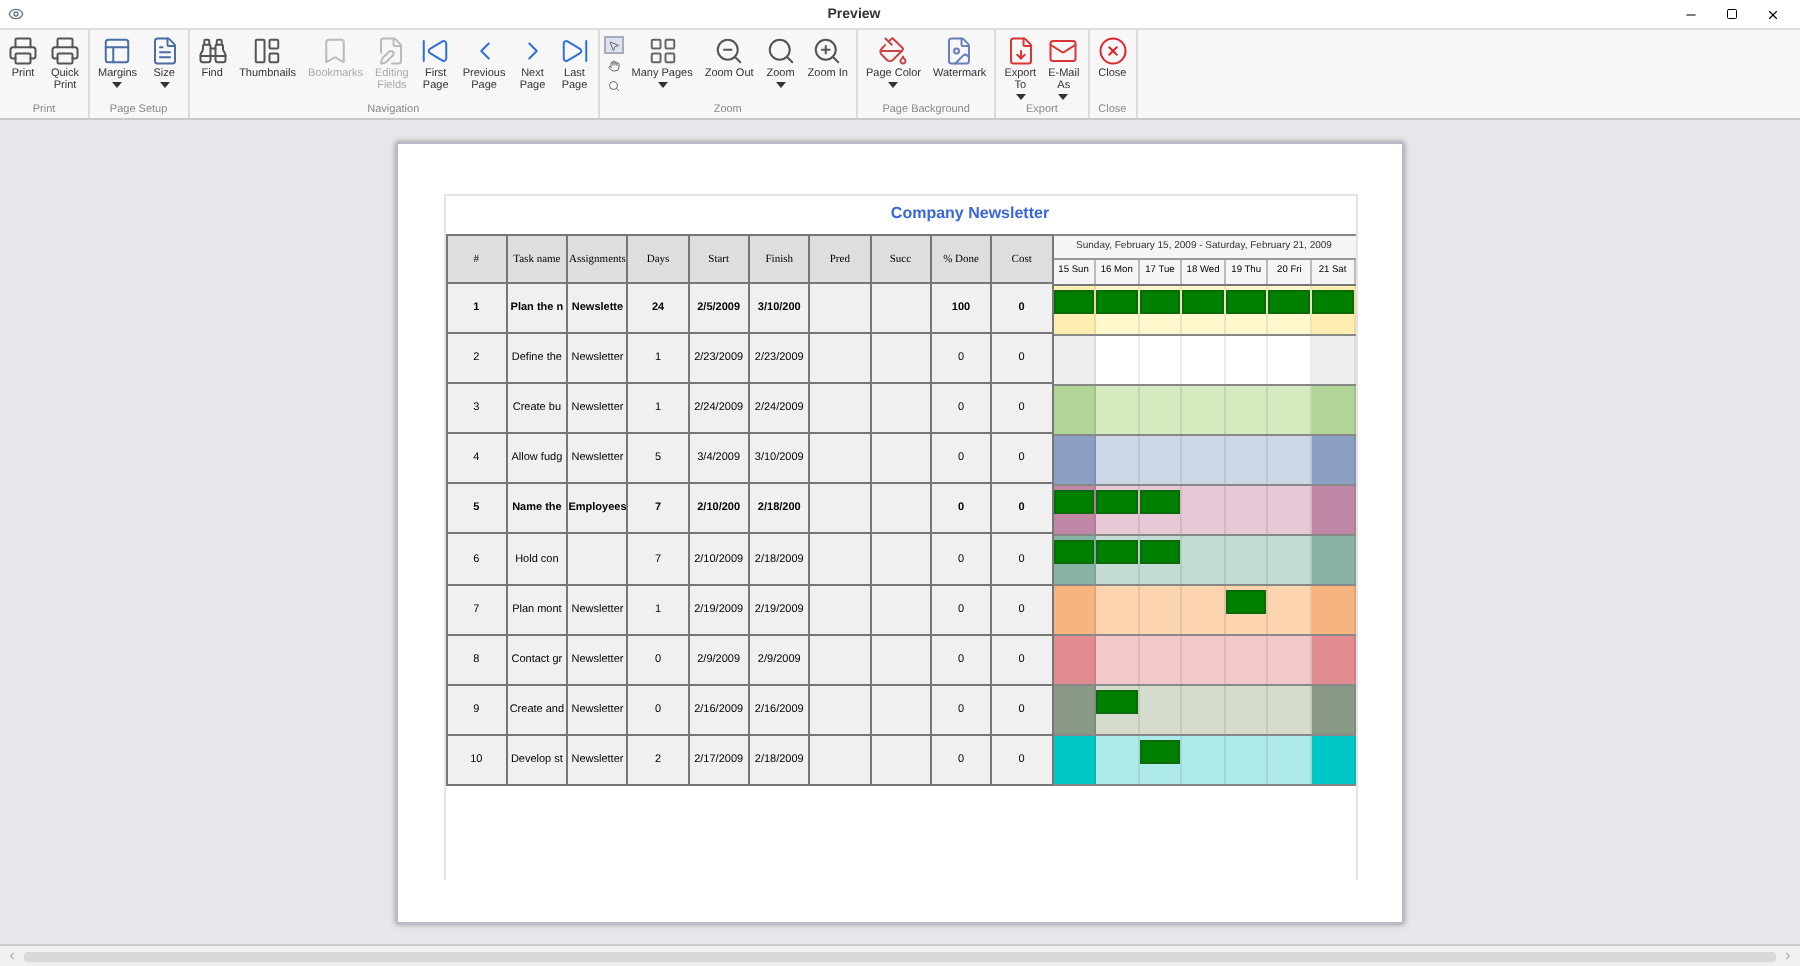  I want to click on magnifier-icon, so click(613, 85).